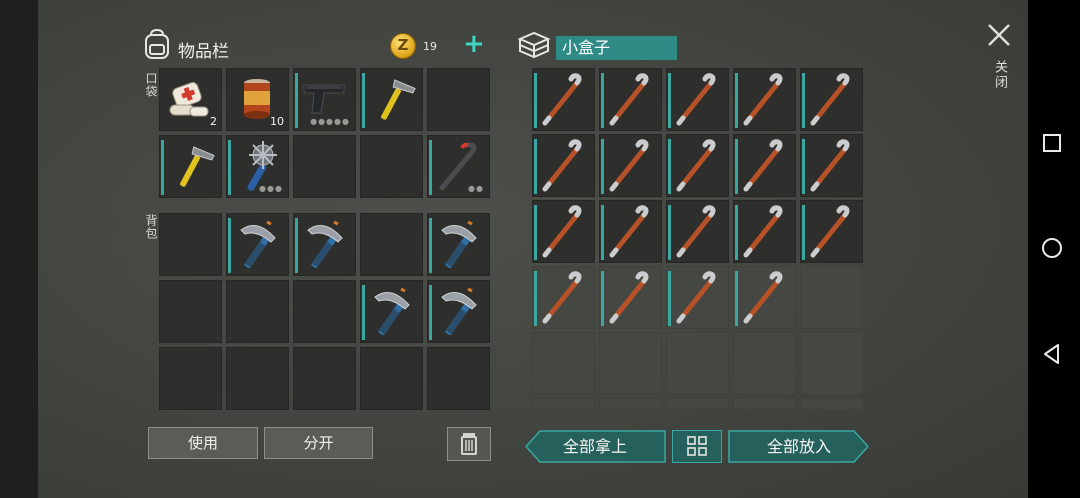  What do you see at coordinates (1052, 143) in the screenshot?
I see `recent-apps-icon` at bounding box center [1052, 143].